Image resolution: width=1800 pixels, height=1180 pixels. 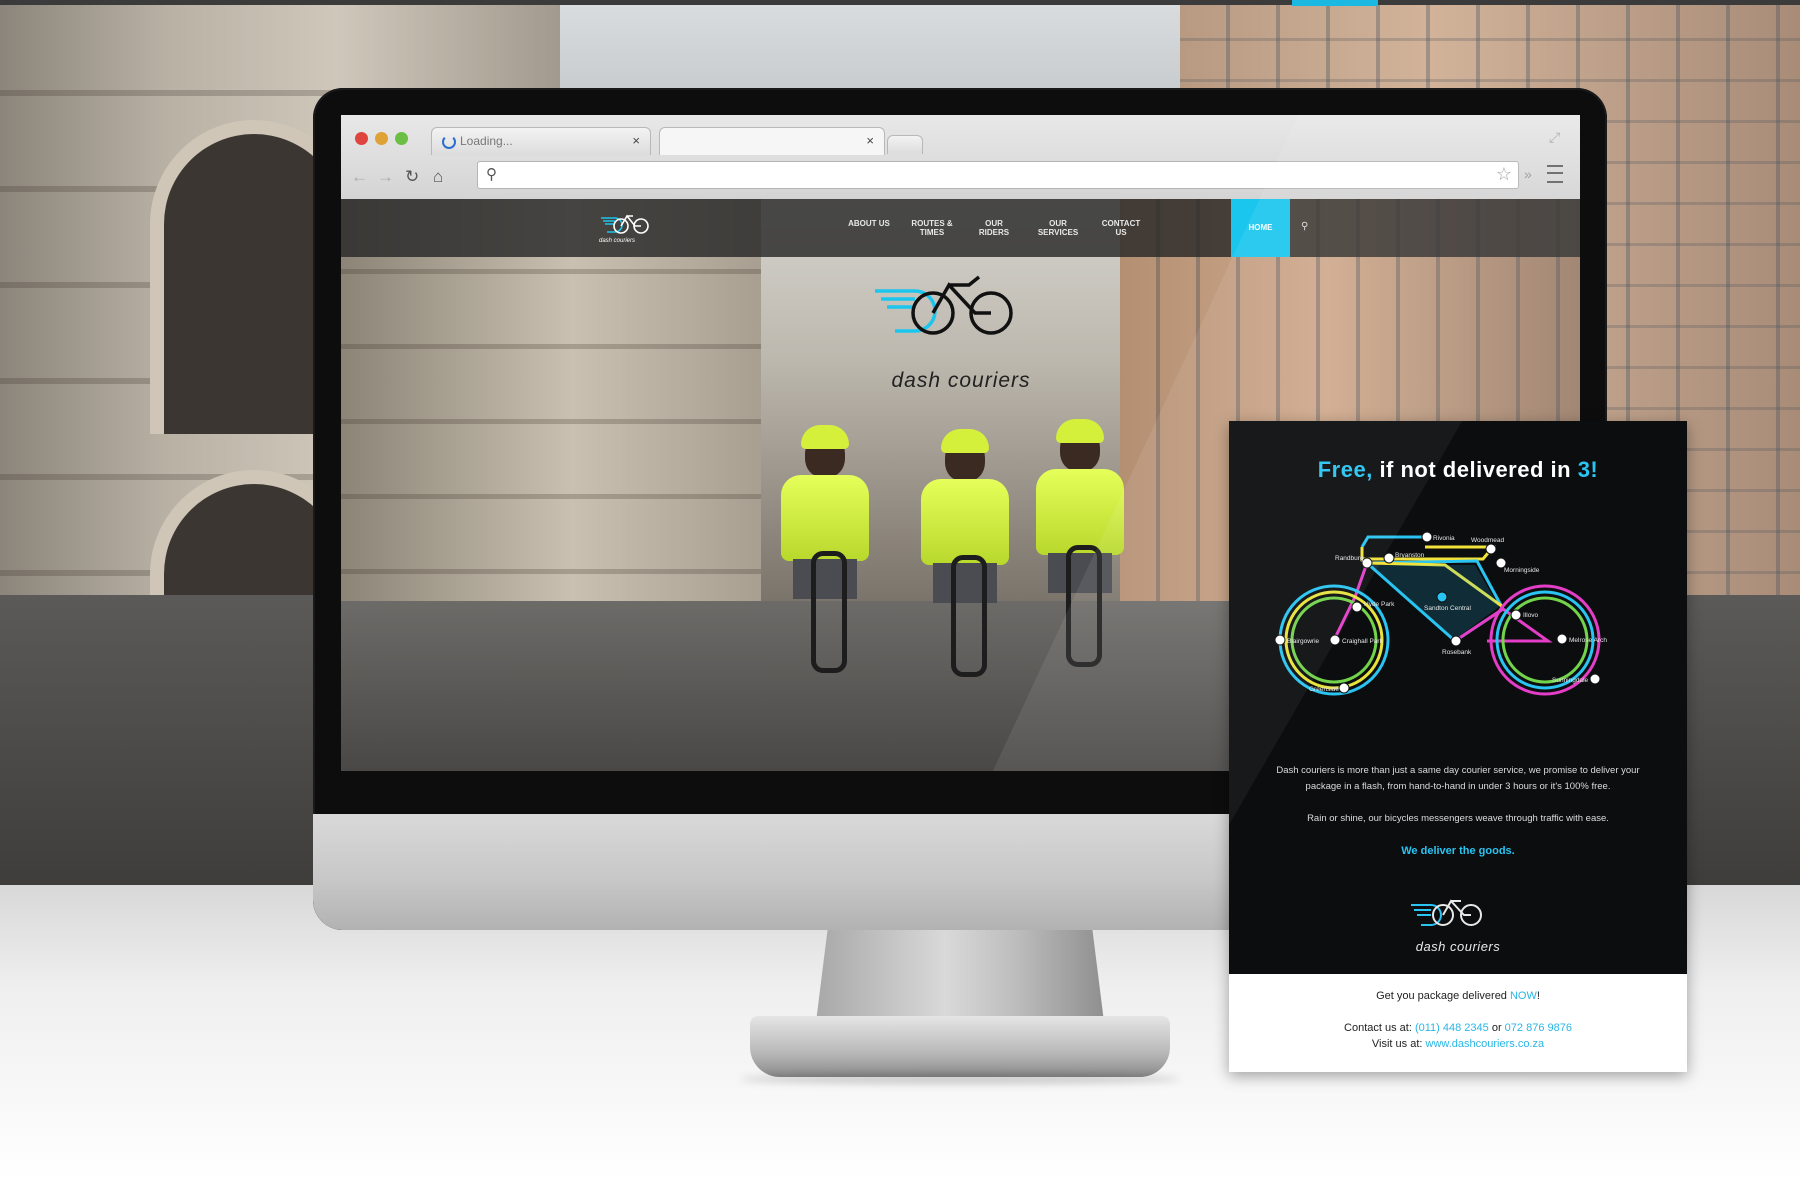 I want to click on flyer-cta: We deliver the goods., so click(x=1458, y=851).